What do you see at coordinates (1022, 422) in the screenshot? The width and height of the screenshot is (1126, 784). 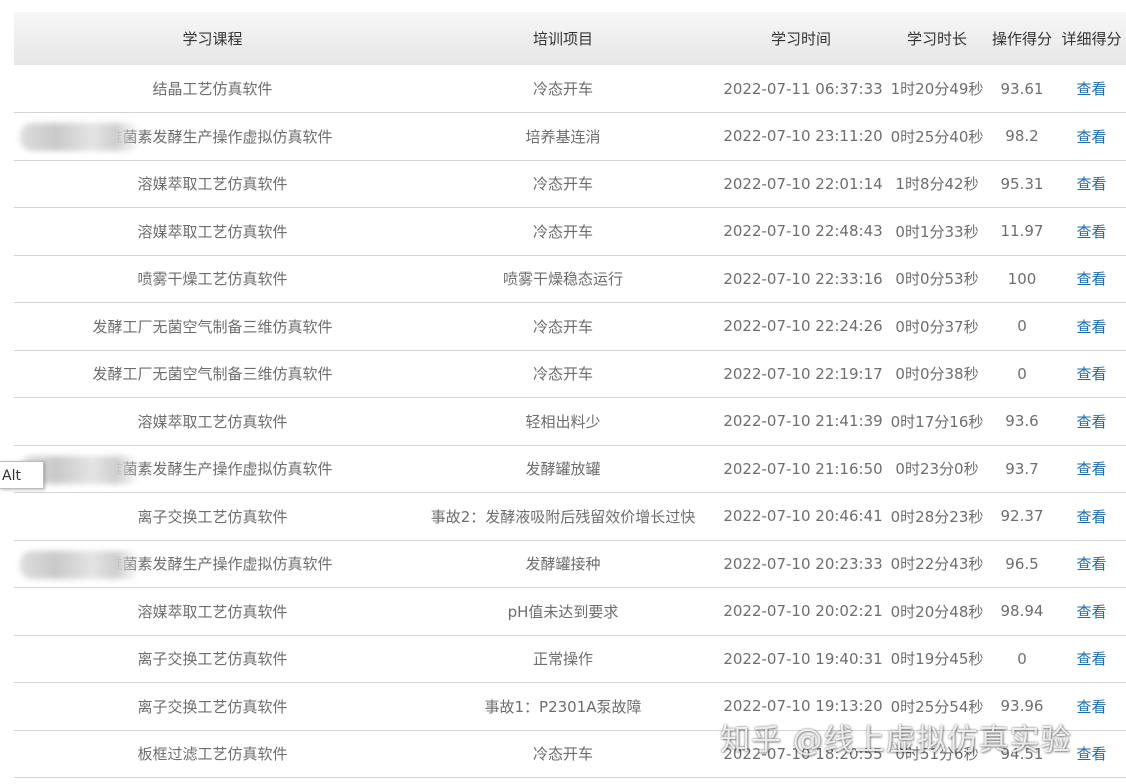 I see `row-score: 93.6` at bounding box center [1022, 422].